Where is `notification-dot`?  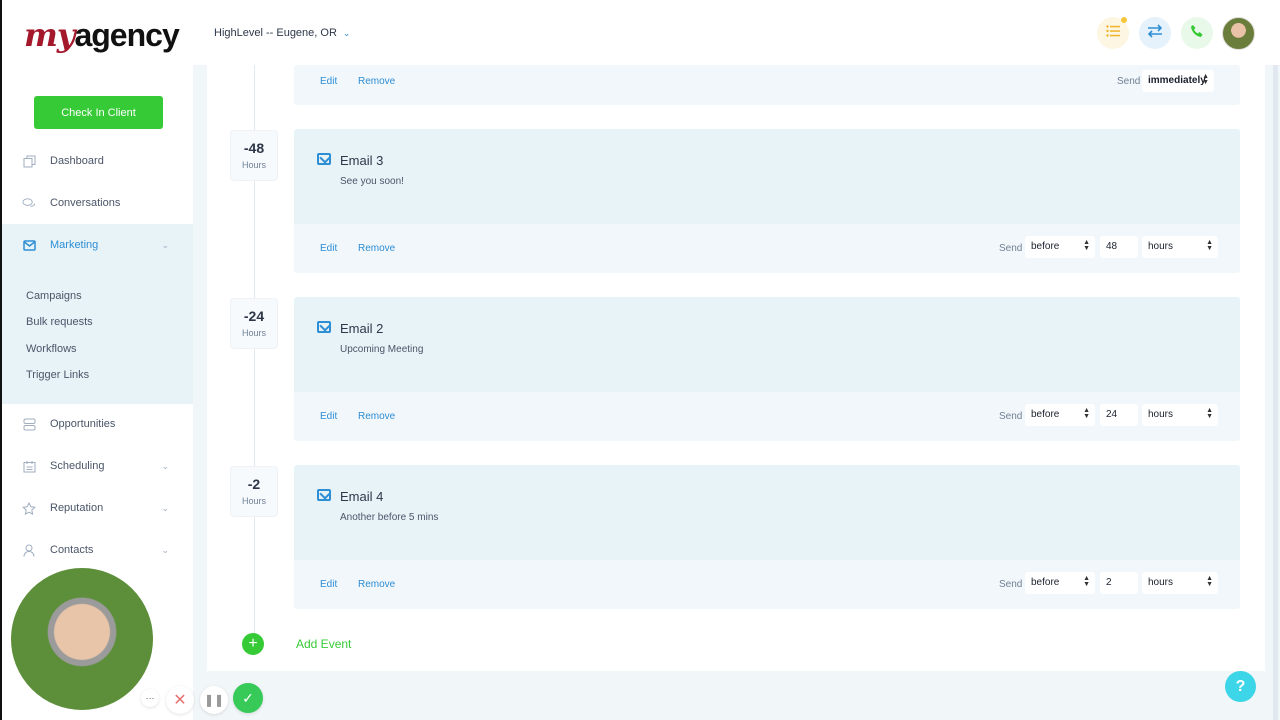
notification-dot is located at coordinates (1124, 20).